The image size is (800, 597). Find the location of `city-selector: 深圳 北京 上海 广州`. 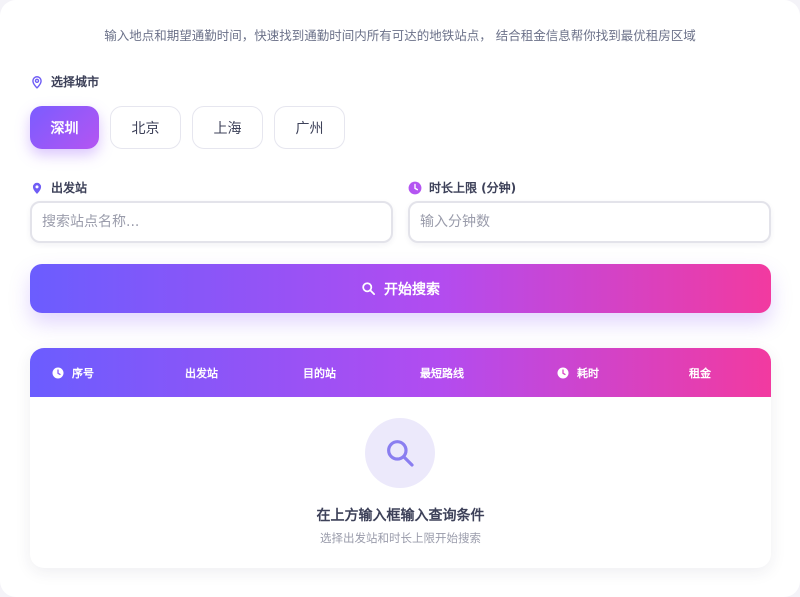

city-selector: 深圳 北京 上海 广州 is located at coordinates (187, 127).